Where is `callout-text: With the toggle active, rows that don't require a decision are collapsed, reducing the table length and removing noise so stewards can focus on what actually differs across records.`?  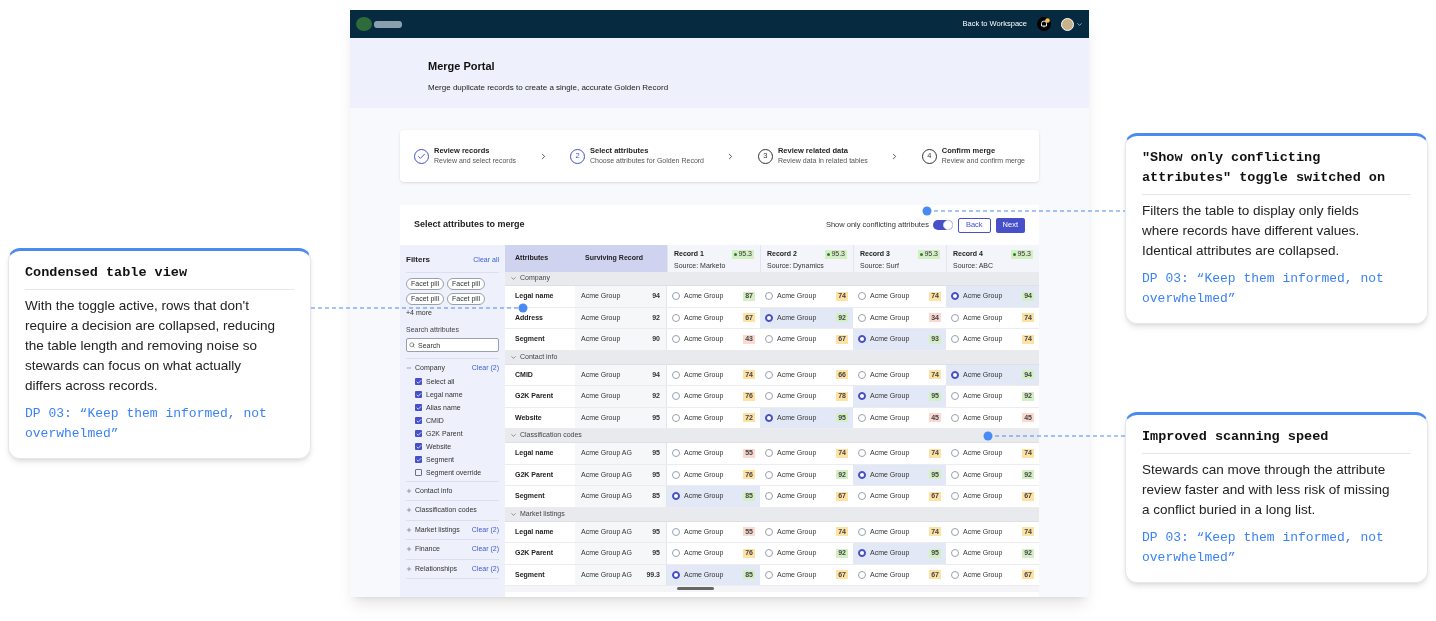
callout-text: With the toggle active, rows that don't require a decision are collapsed, reducing the table length and removing noise so stewards can focus on what actually differs across records. is located at coordinates (150, 346).